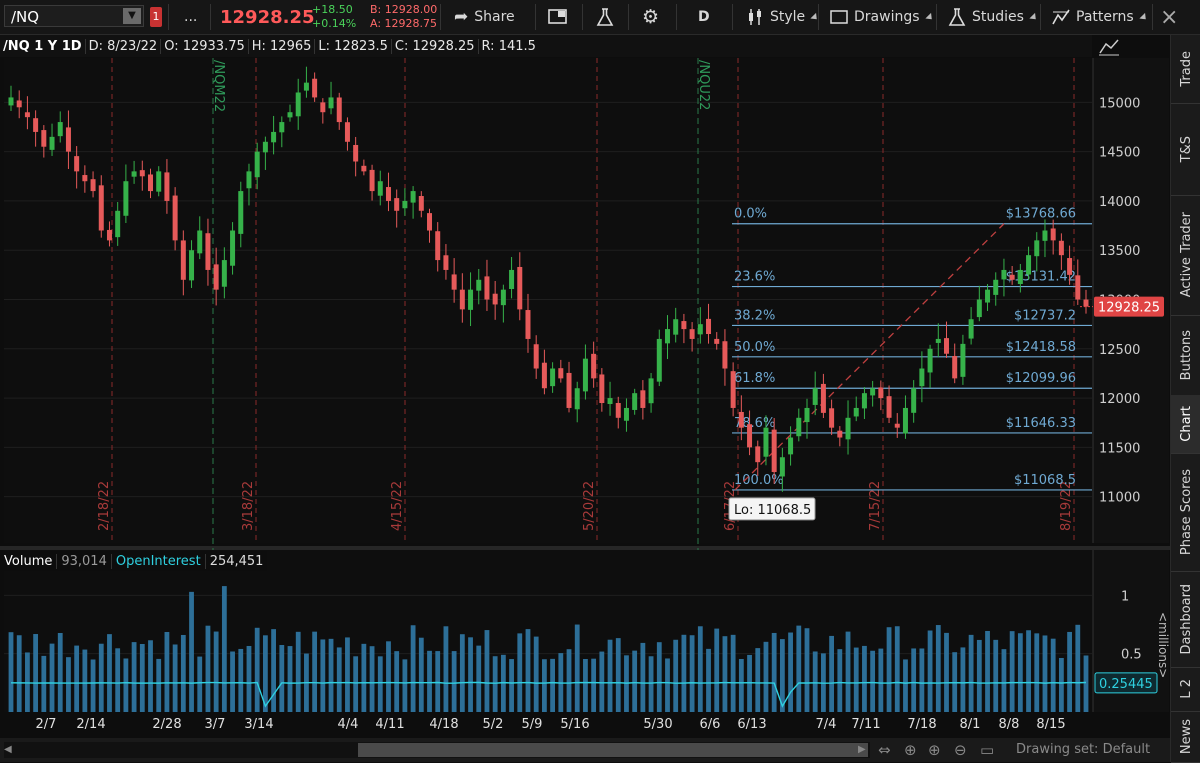 The width and height of the screenshot is (1200, 763). I want to click on pan-icon: ⇔, so click(884, 750).